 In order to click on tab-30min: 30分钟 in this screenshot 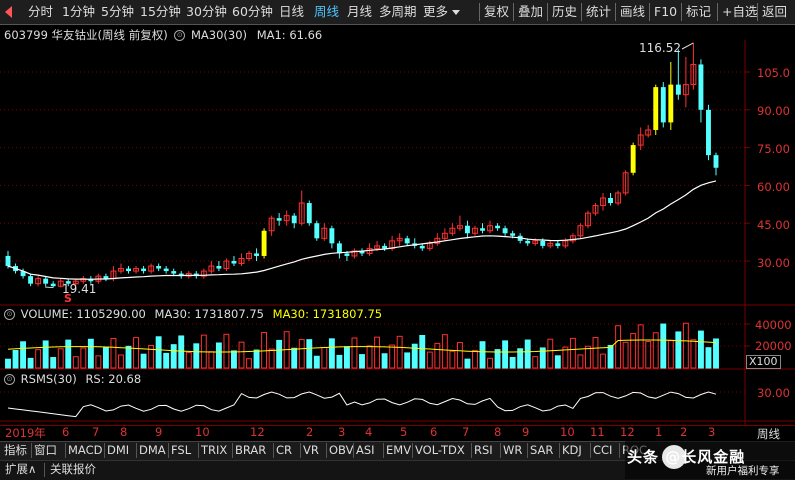, I will do `click(206, 12)`.